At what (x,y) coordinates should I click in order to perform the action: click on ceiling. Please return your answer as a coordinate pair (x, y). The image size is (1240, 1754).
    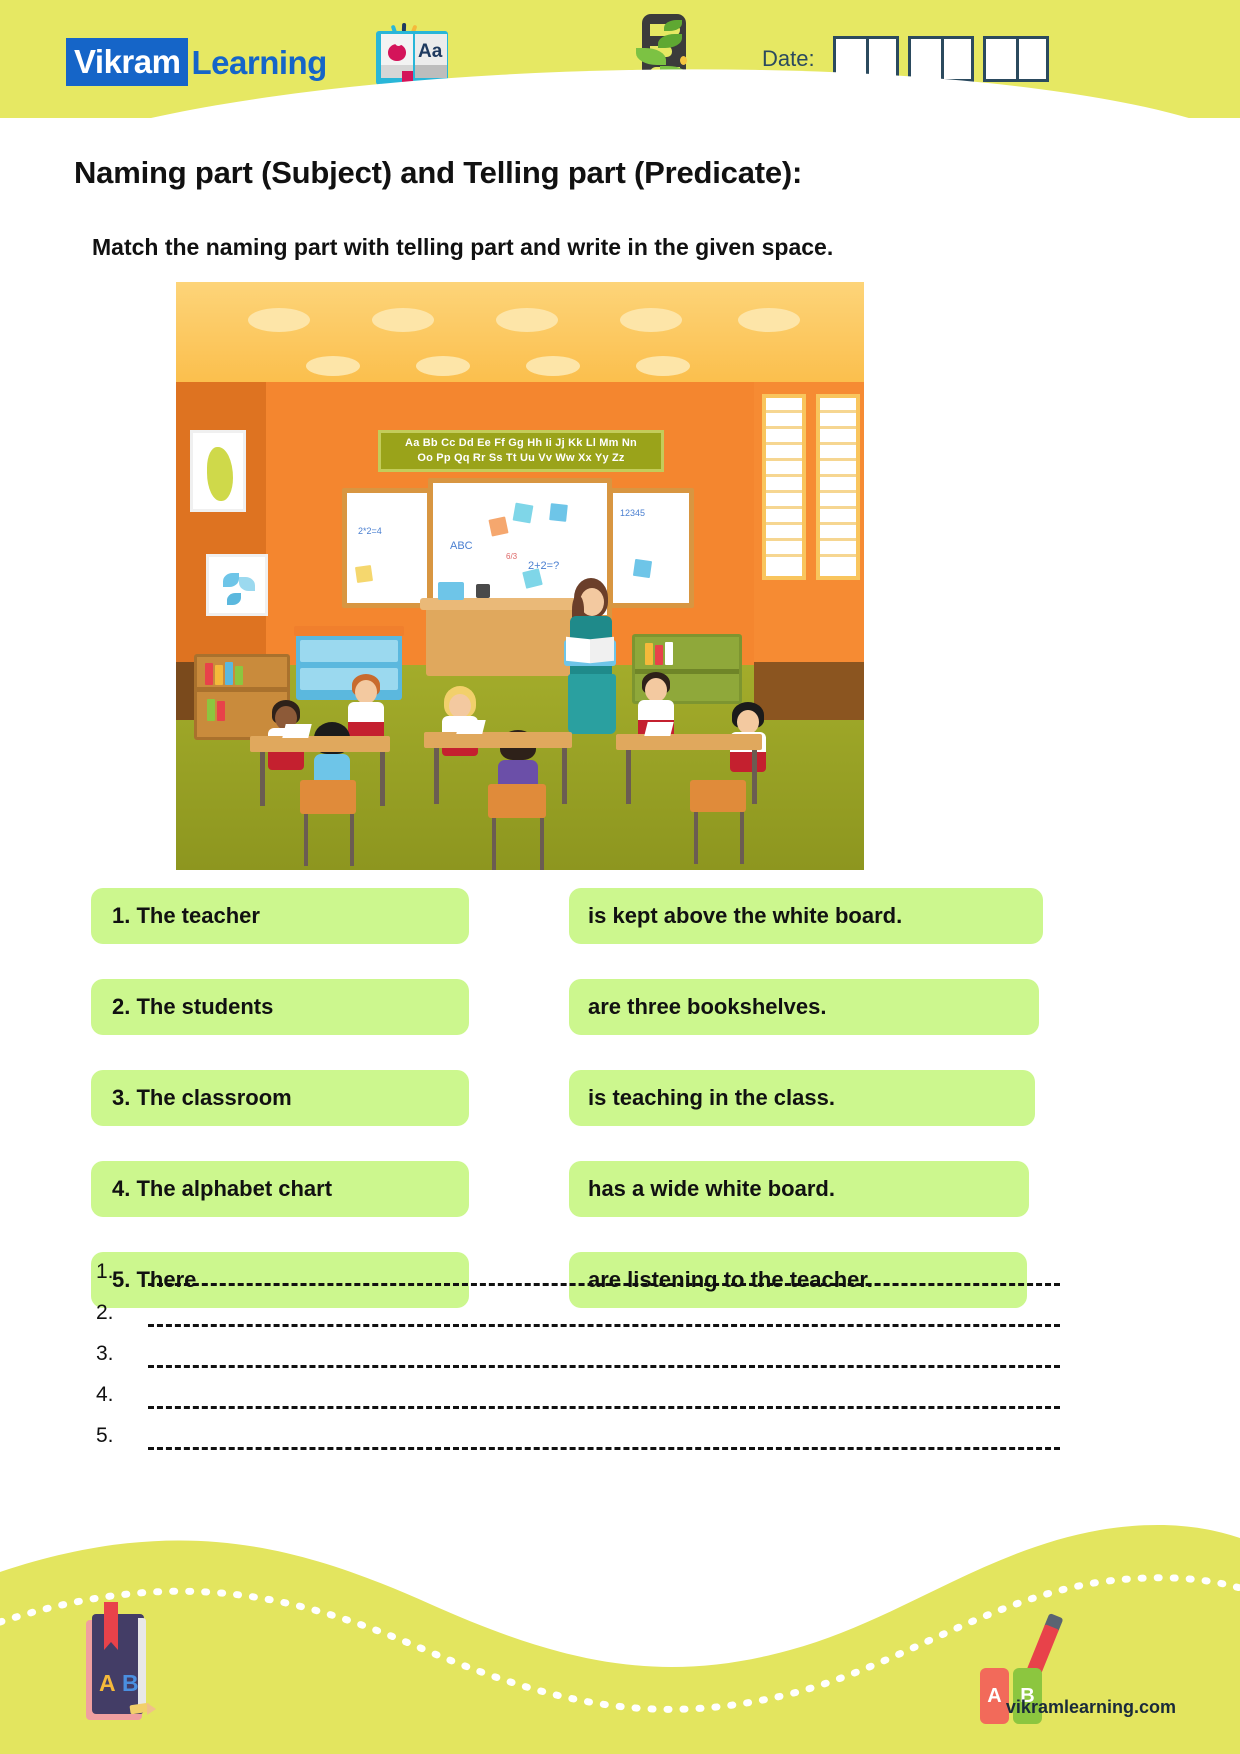
    Looking at the image, I should click on (520, 332).